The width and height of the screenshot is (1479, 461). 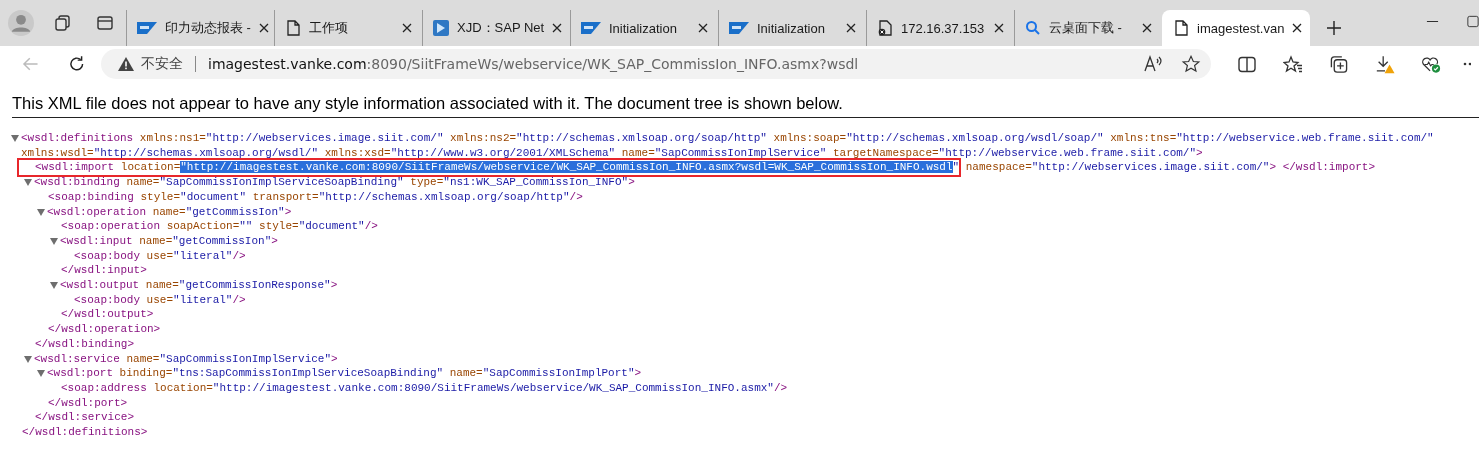 What do you see at coordinates (1334, 28) in the screenshot?
I see `new-tab-icon` at bounding box center [1334, 28].